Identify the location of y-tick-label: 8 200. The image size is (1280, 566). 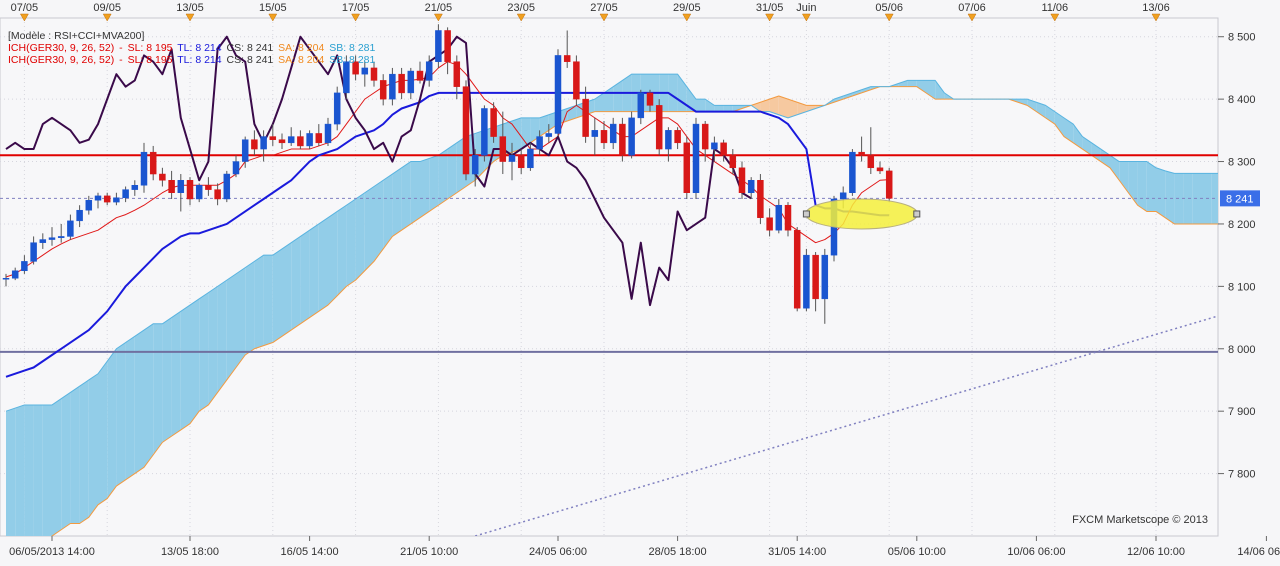
(1242, 225).